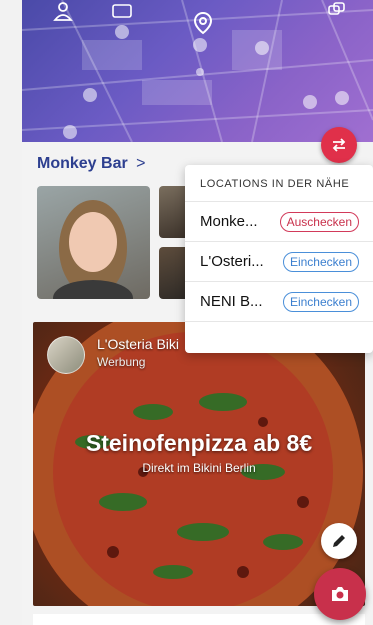 The height and width of the screenshot is (625, 373). What do you see at coordinates (141, 163) in the screenshot?
I see `chevron-right-icon: >` at bounding box center [141, 163].